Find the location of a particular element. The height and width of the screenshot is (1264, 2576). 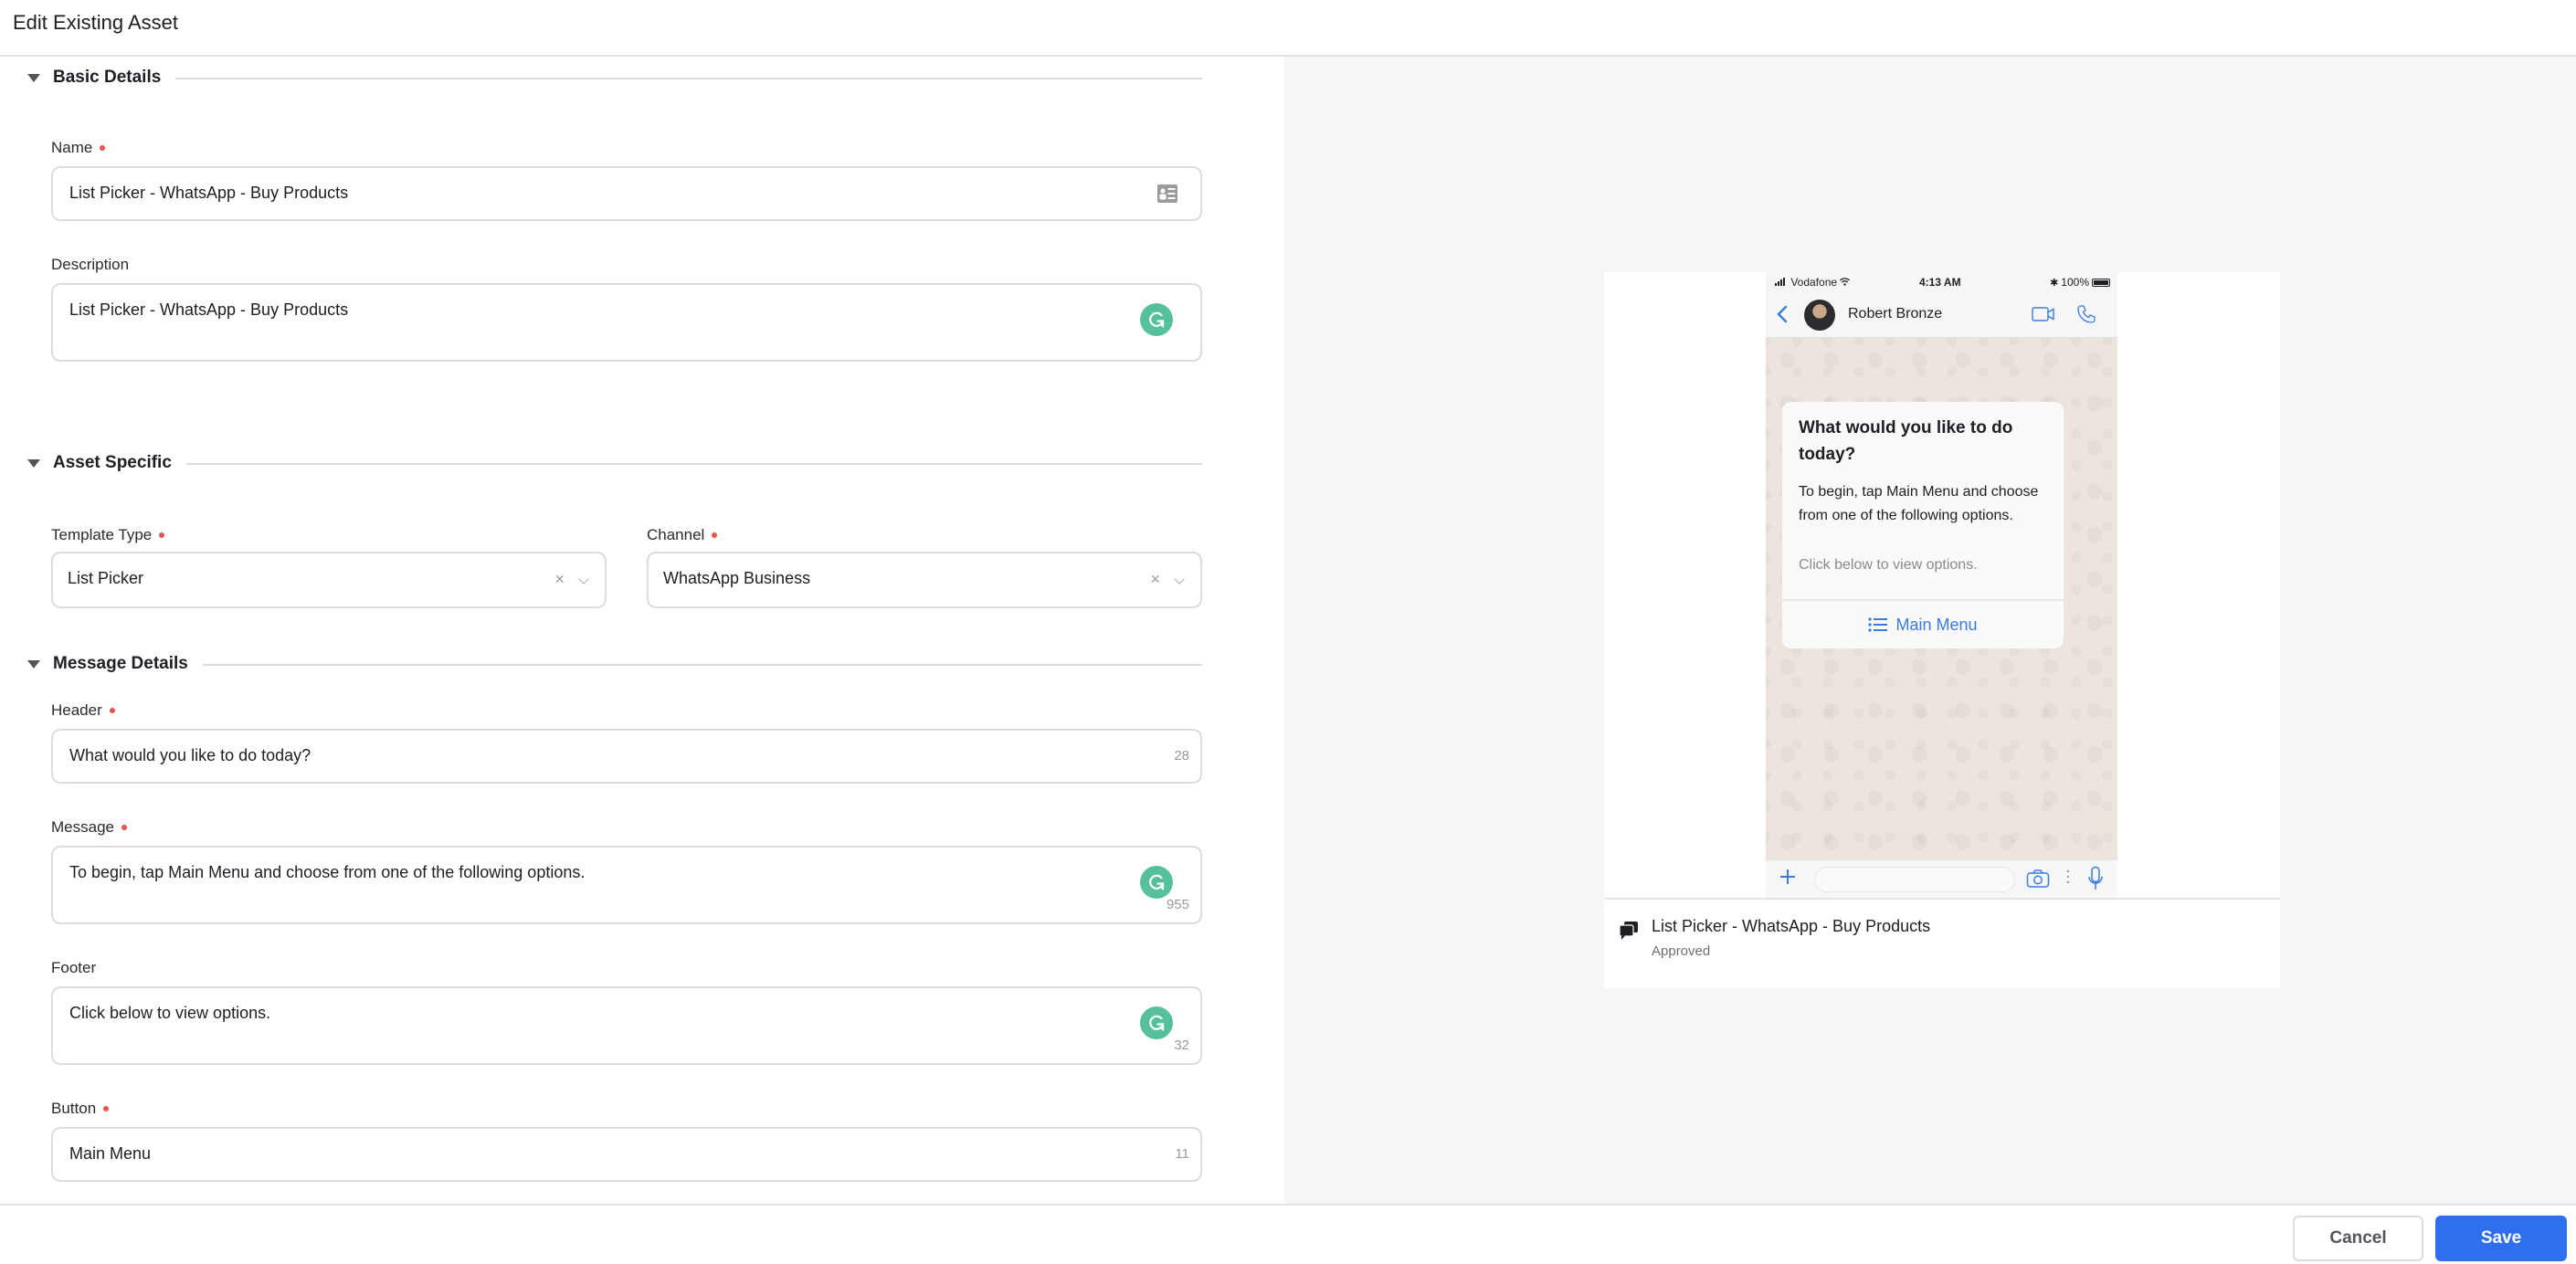

section-message-details: Message Details is located at coordinates (614, 664).